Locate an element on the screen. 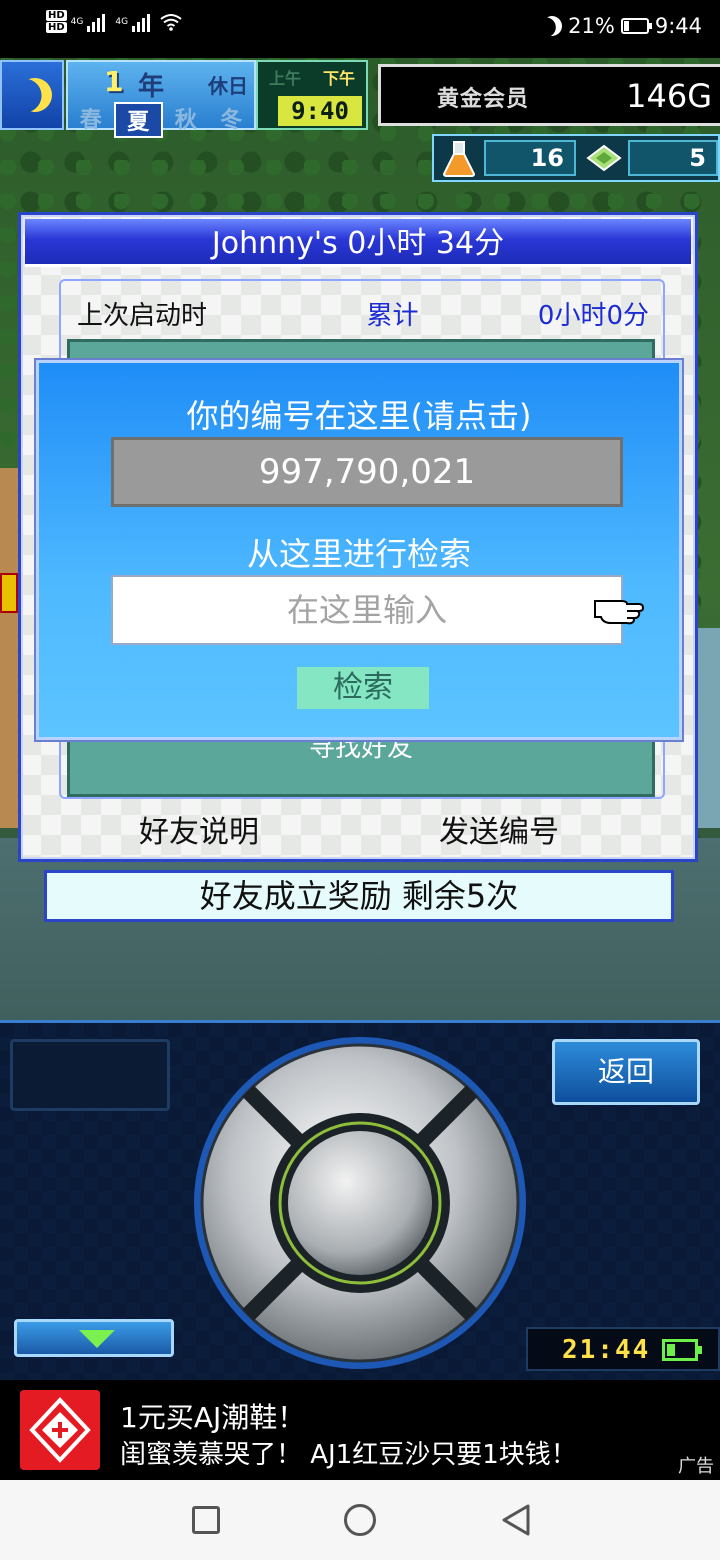 This screenshot has width=720, height=1560. crescent-moon-icon is located at coordinates (35, 95).